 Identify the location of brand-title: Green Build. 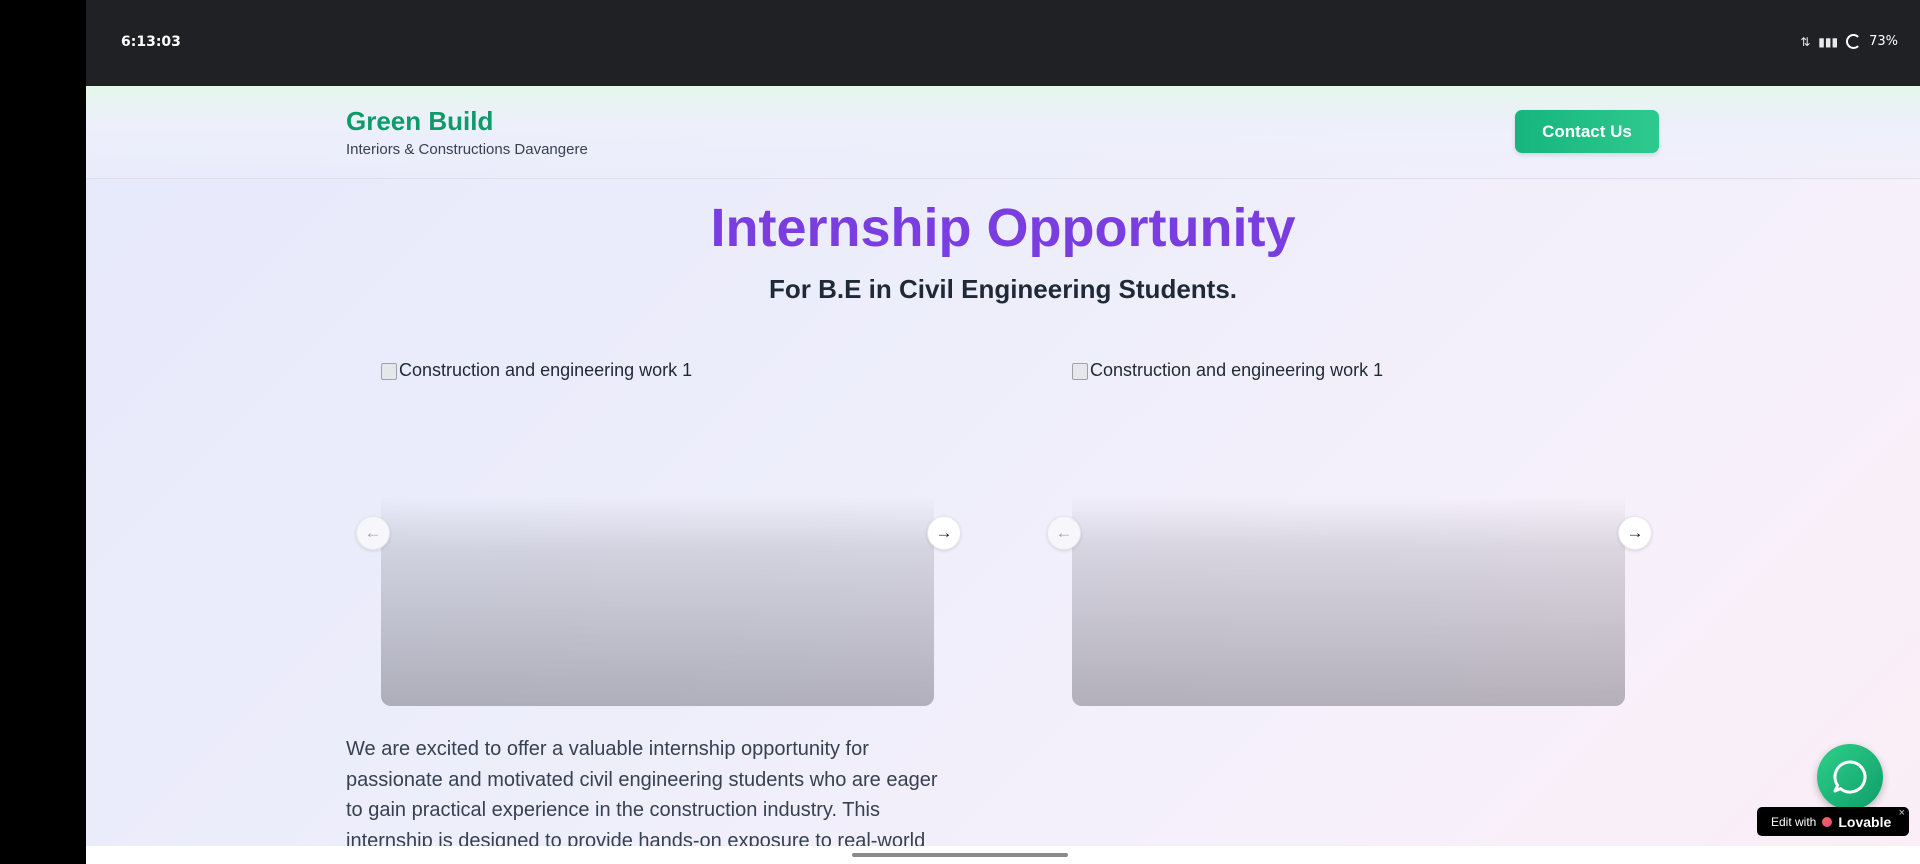
(420, 121).